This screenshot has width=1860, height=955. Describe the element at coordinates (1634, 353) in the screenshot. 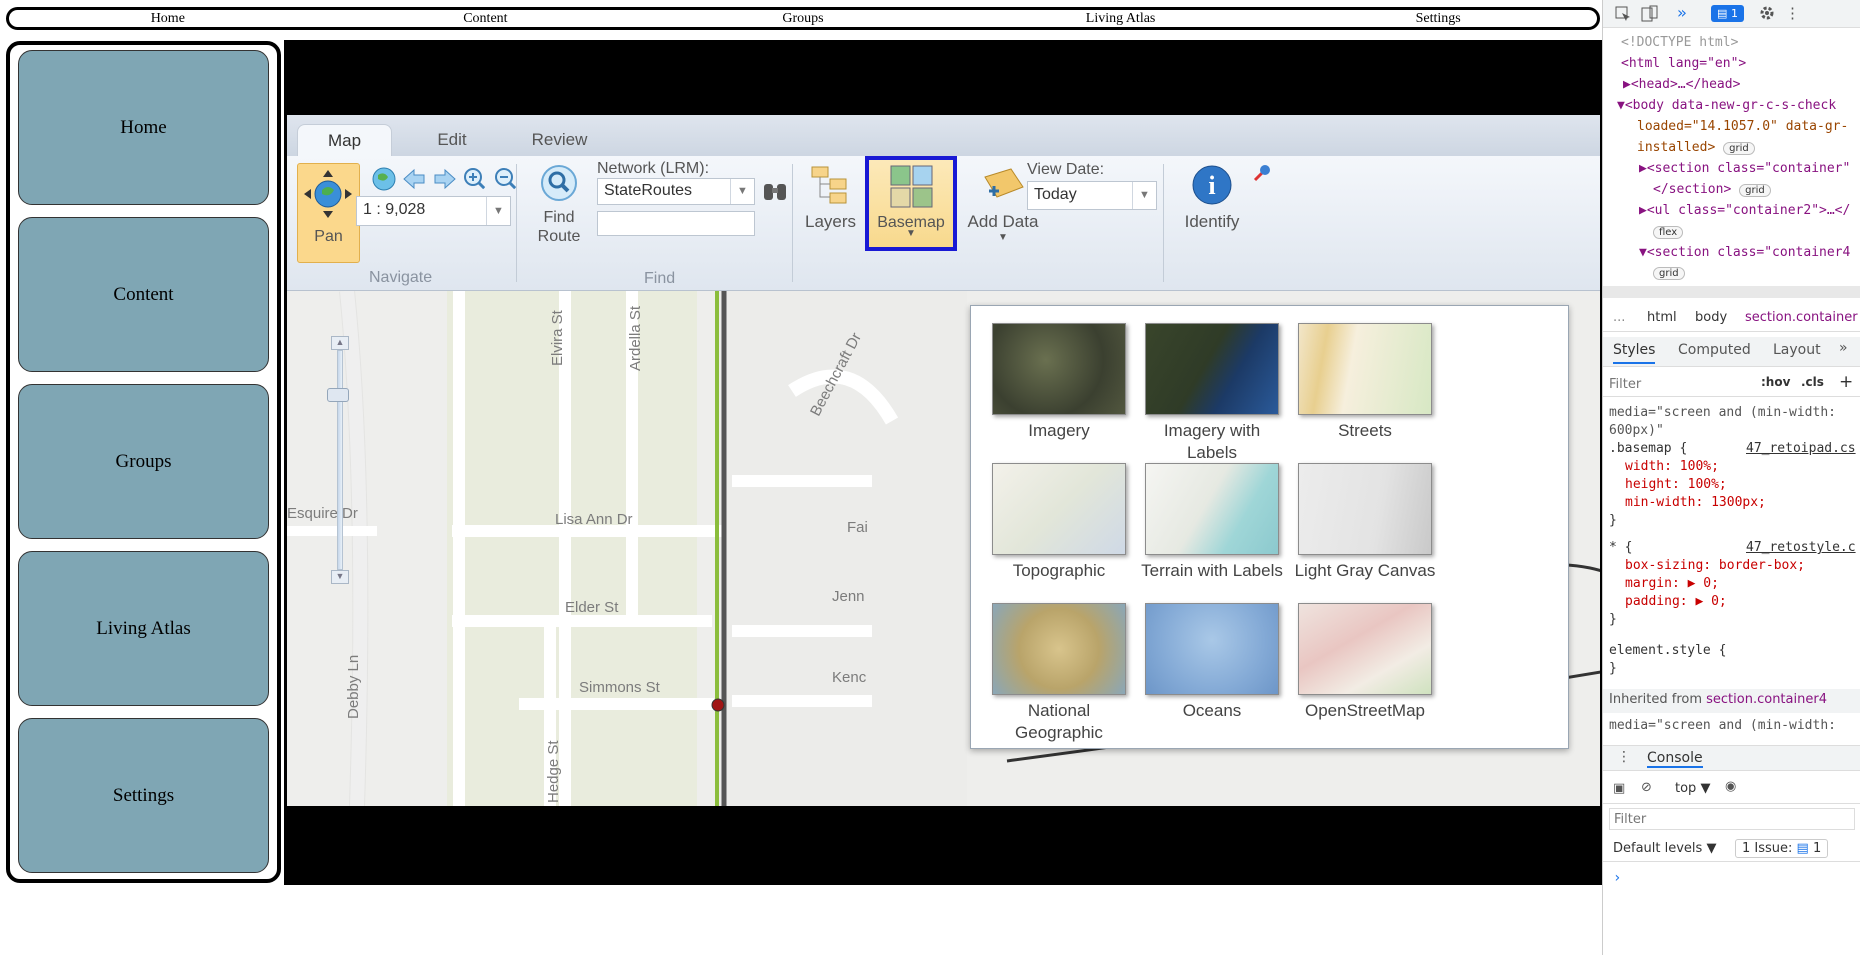

I see `tab-styles: Styles` at that location.